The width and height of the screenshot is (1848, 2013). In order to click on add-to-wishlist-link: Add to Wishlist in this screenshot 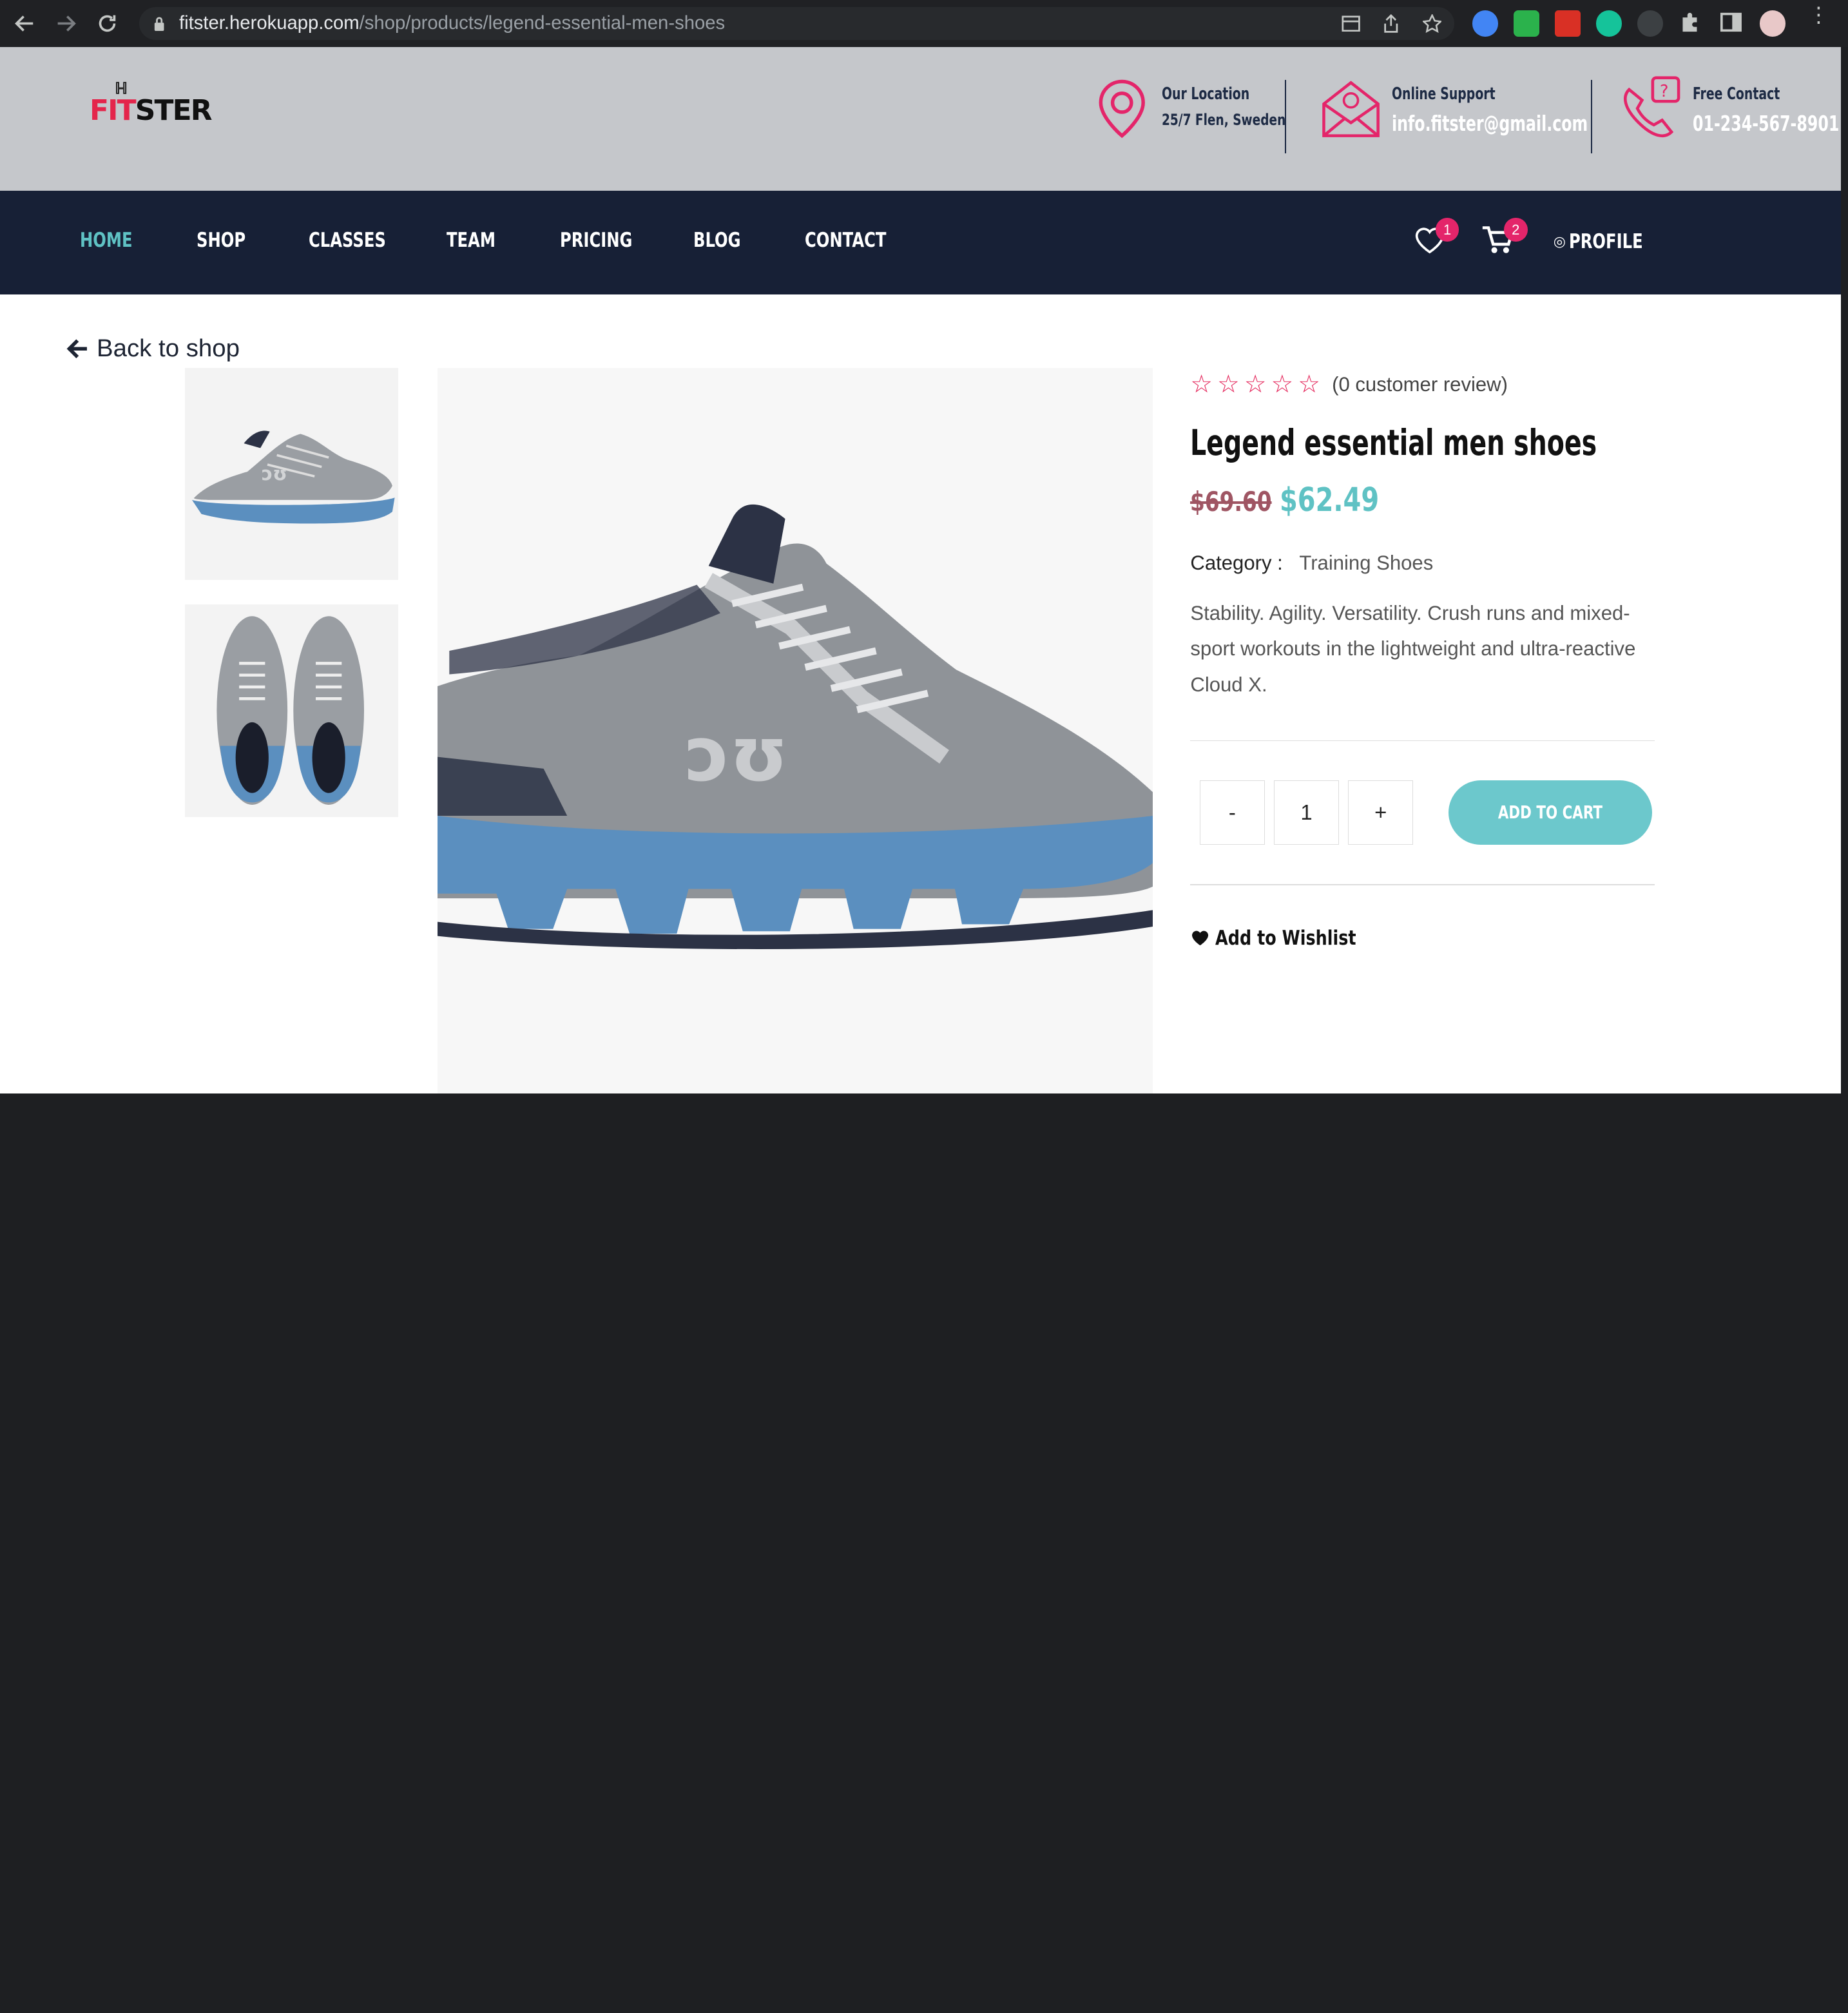, I will do `click(1288, 938)`.